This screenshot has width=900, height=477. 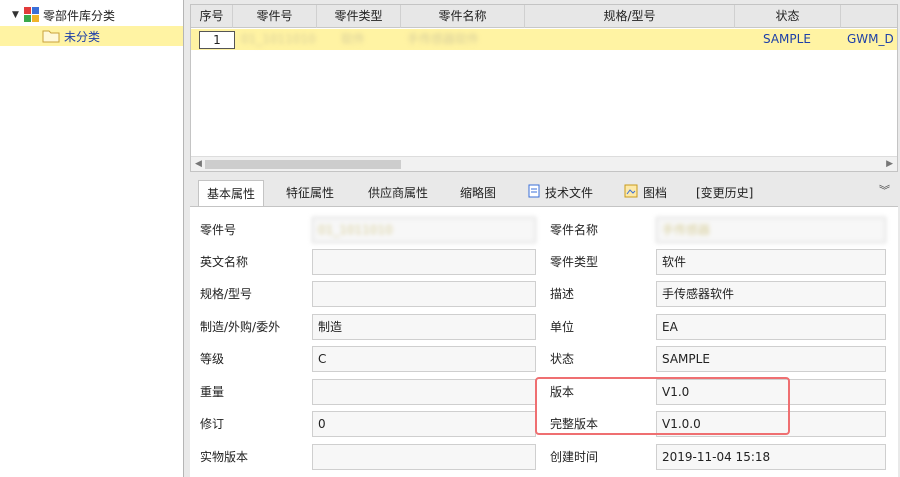 I want to click on field-label: 状态, so click(x=562, y=359).